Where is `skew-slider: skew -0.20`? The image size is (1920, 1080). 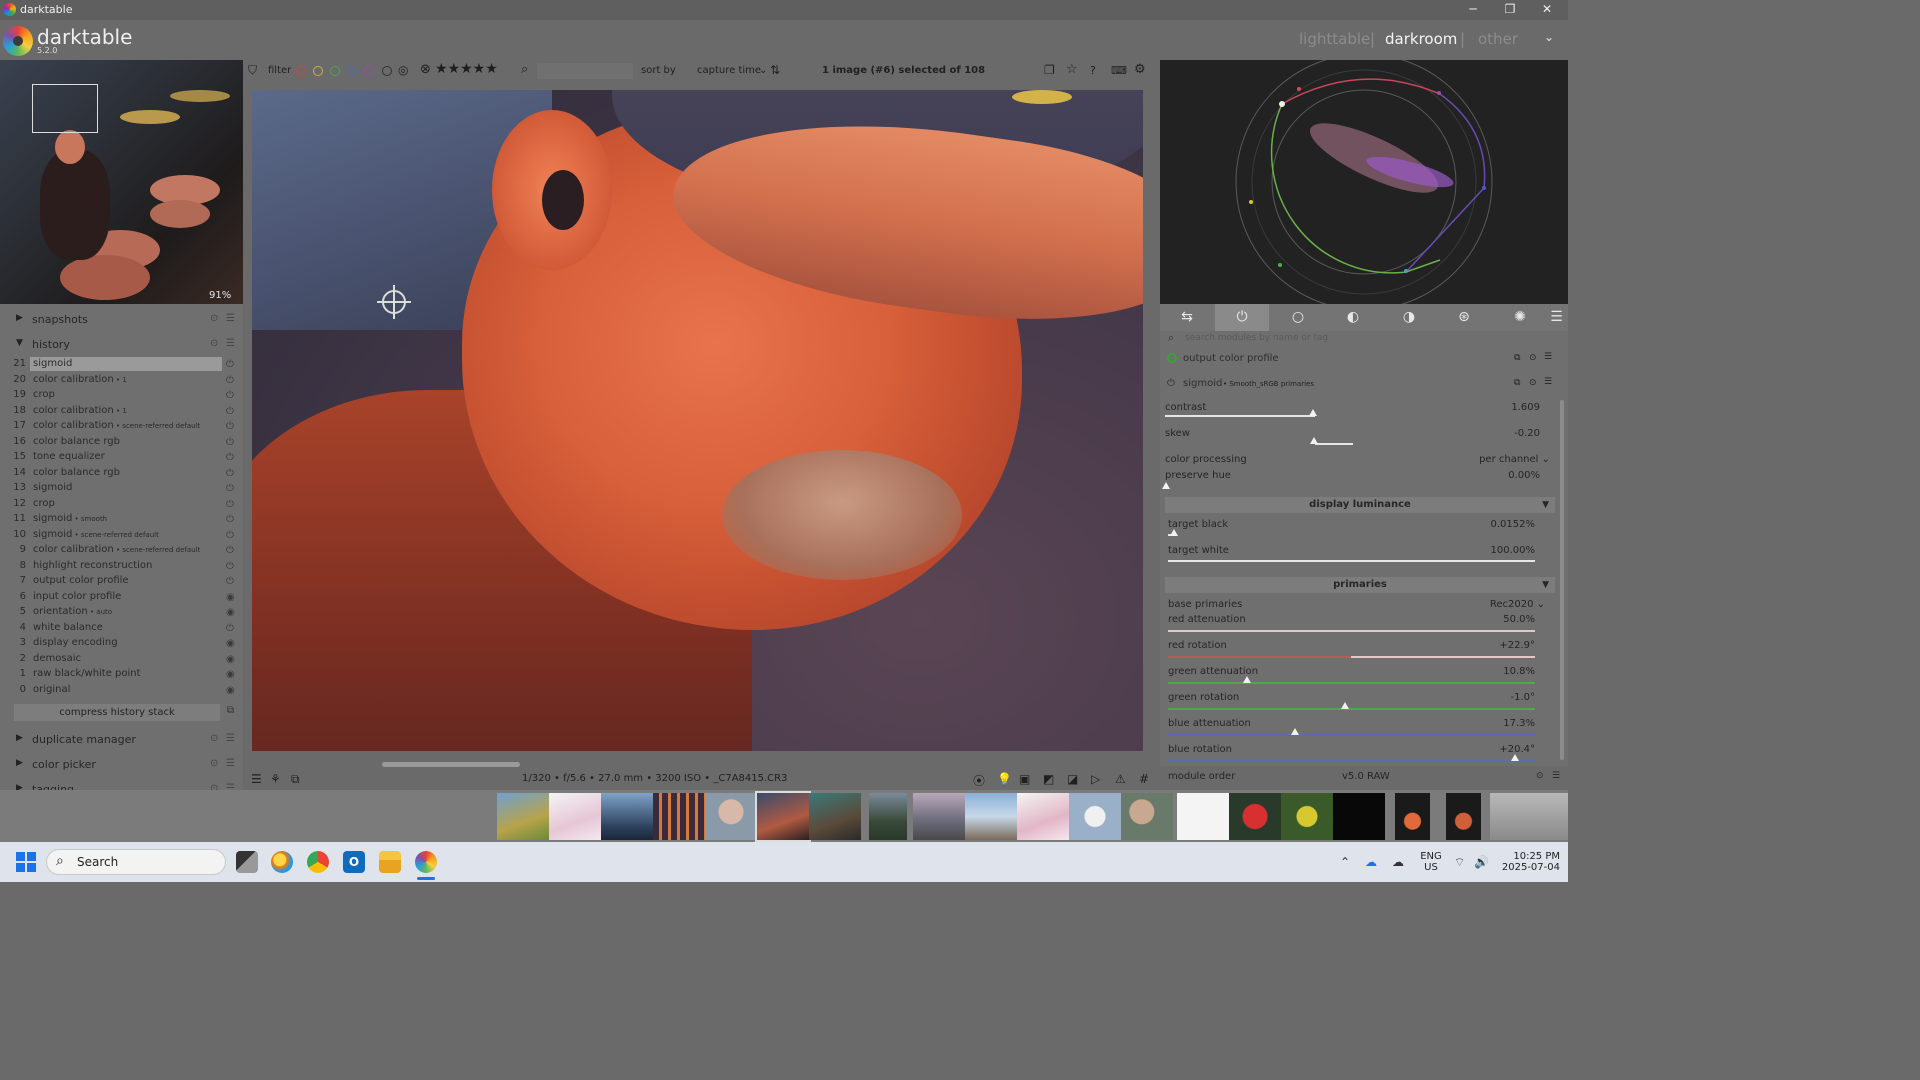
skew-slider: skew -0.20 is located at coordinates (1352, 441).